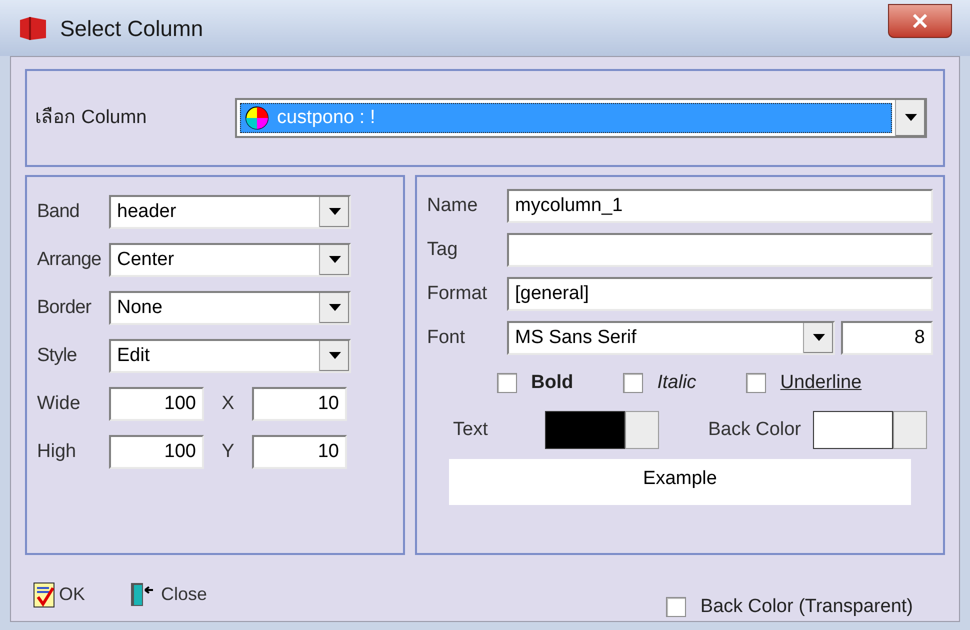  Describe the element at coordinates (720, 249) in the screenshot. I see `input-field` at that location.